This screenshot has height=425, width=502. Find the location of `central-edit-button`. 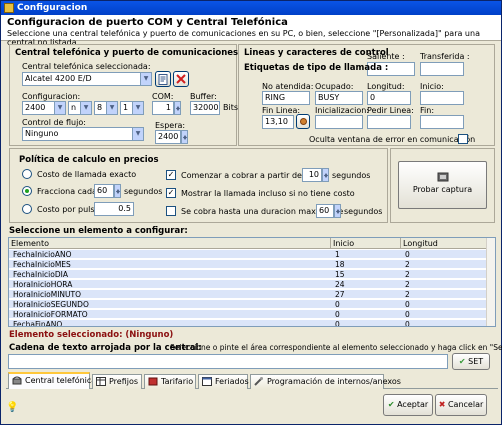

central-edit-button is located at coordinates (163, 79).